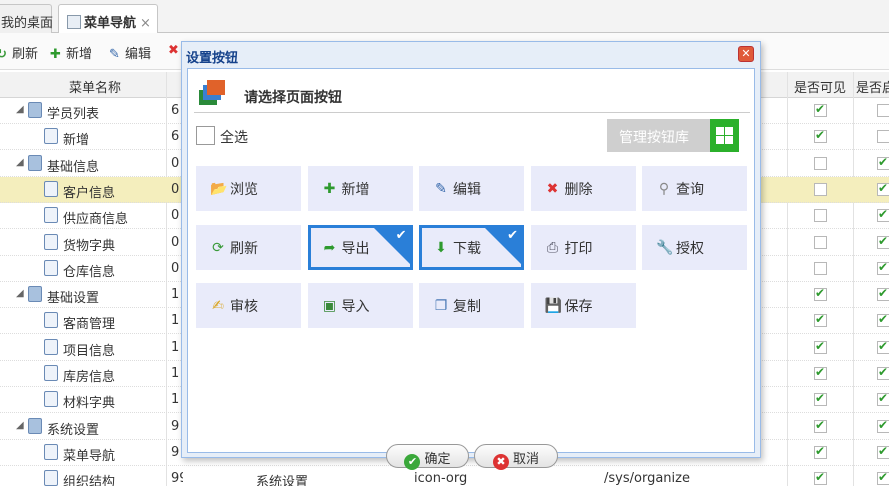  What do you see at coordinates (89, 193) in the screenshot?
I see `menu-name-cell: 客户信息` at bounding box center [89, 193].